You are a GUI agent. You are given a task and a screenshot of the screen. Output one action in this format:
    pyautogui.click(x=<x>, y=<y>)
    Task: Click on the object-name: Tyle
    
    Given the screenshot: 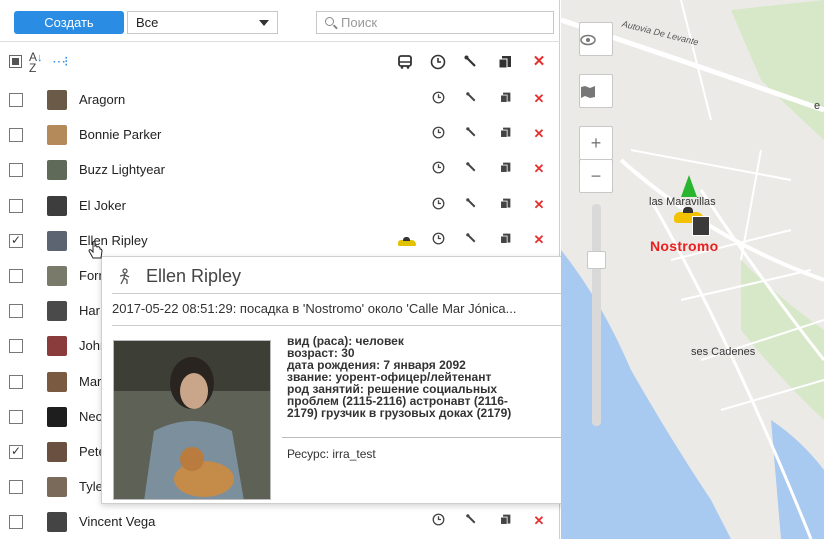 What is the action you would take?
    pyautogui.click(x=91, y=486)
    